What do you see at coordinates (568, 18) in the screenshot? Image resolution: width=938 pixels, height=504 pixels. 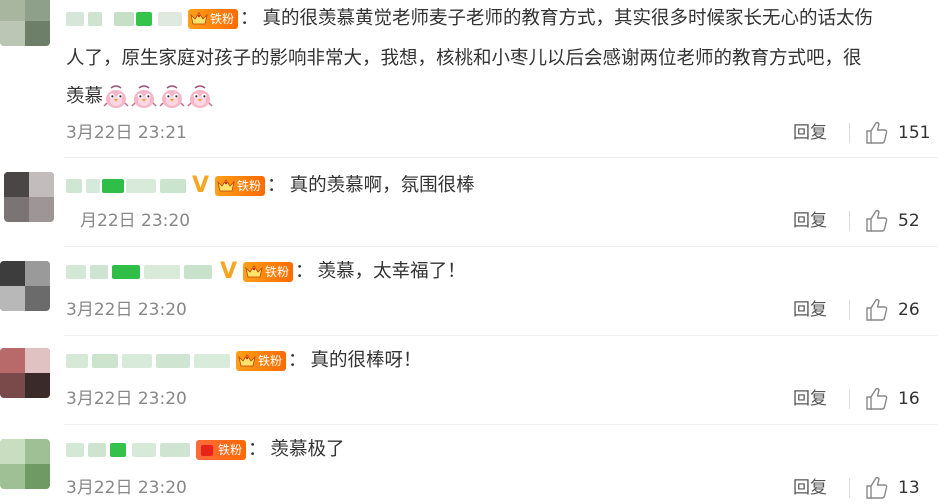 I see `comment-text-line: 真的很羡慕黄觉老师麦子老师的教育方式，其实很多时候家长无心的话太伤` at bounding box center [568, 18].